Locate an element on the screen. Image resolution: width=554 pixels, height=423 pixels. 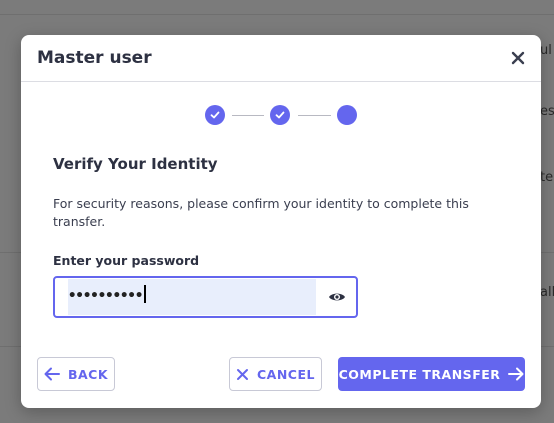
password-input-value: •••••••••• is located at coordinates (107, 294).